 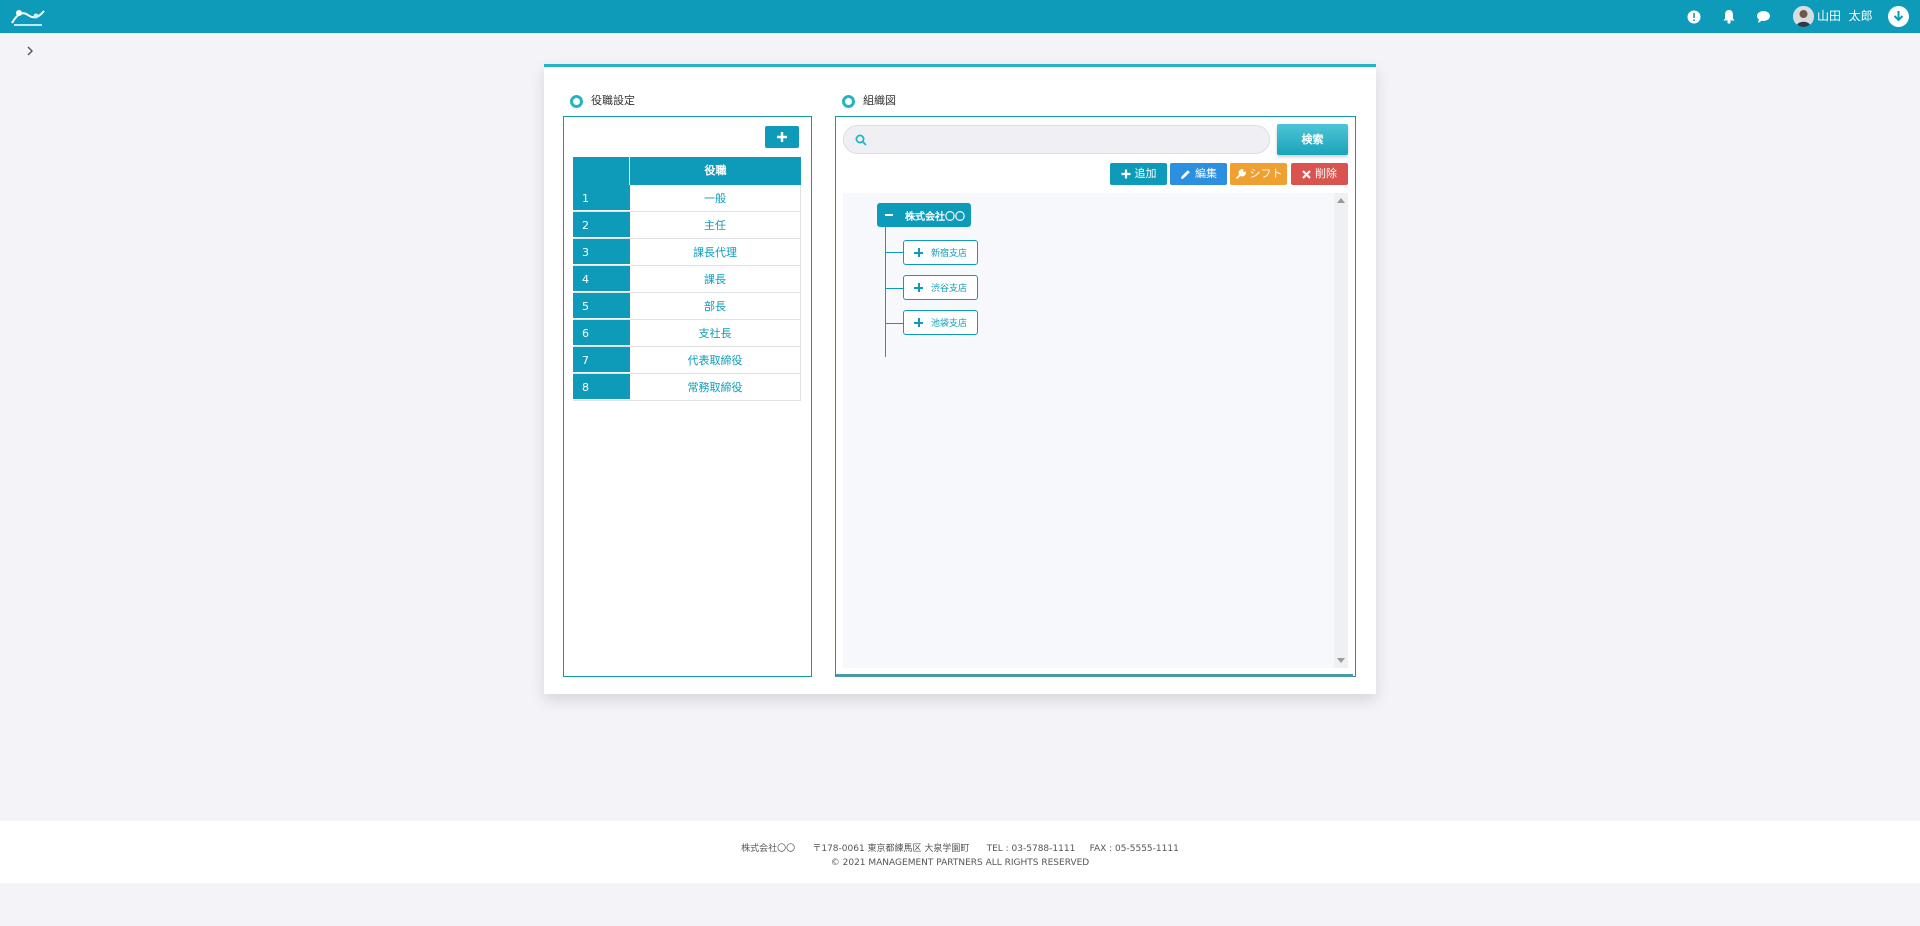 I want to click on row-position-name: 課長, so click(x=715, y=279).